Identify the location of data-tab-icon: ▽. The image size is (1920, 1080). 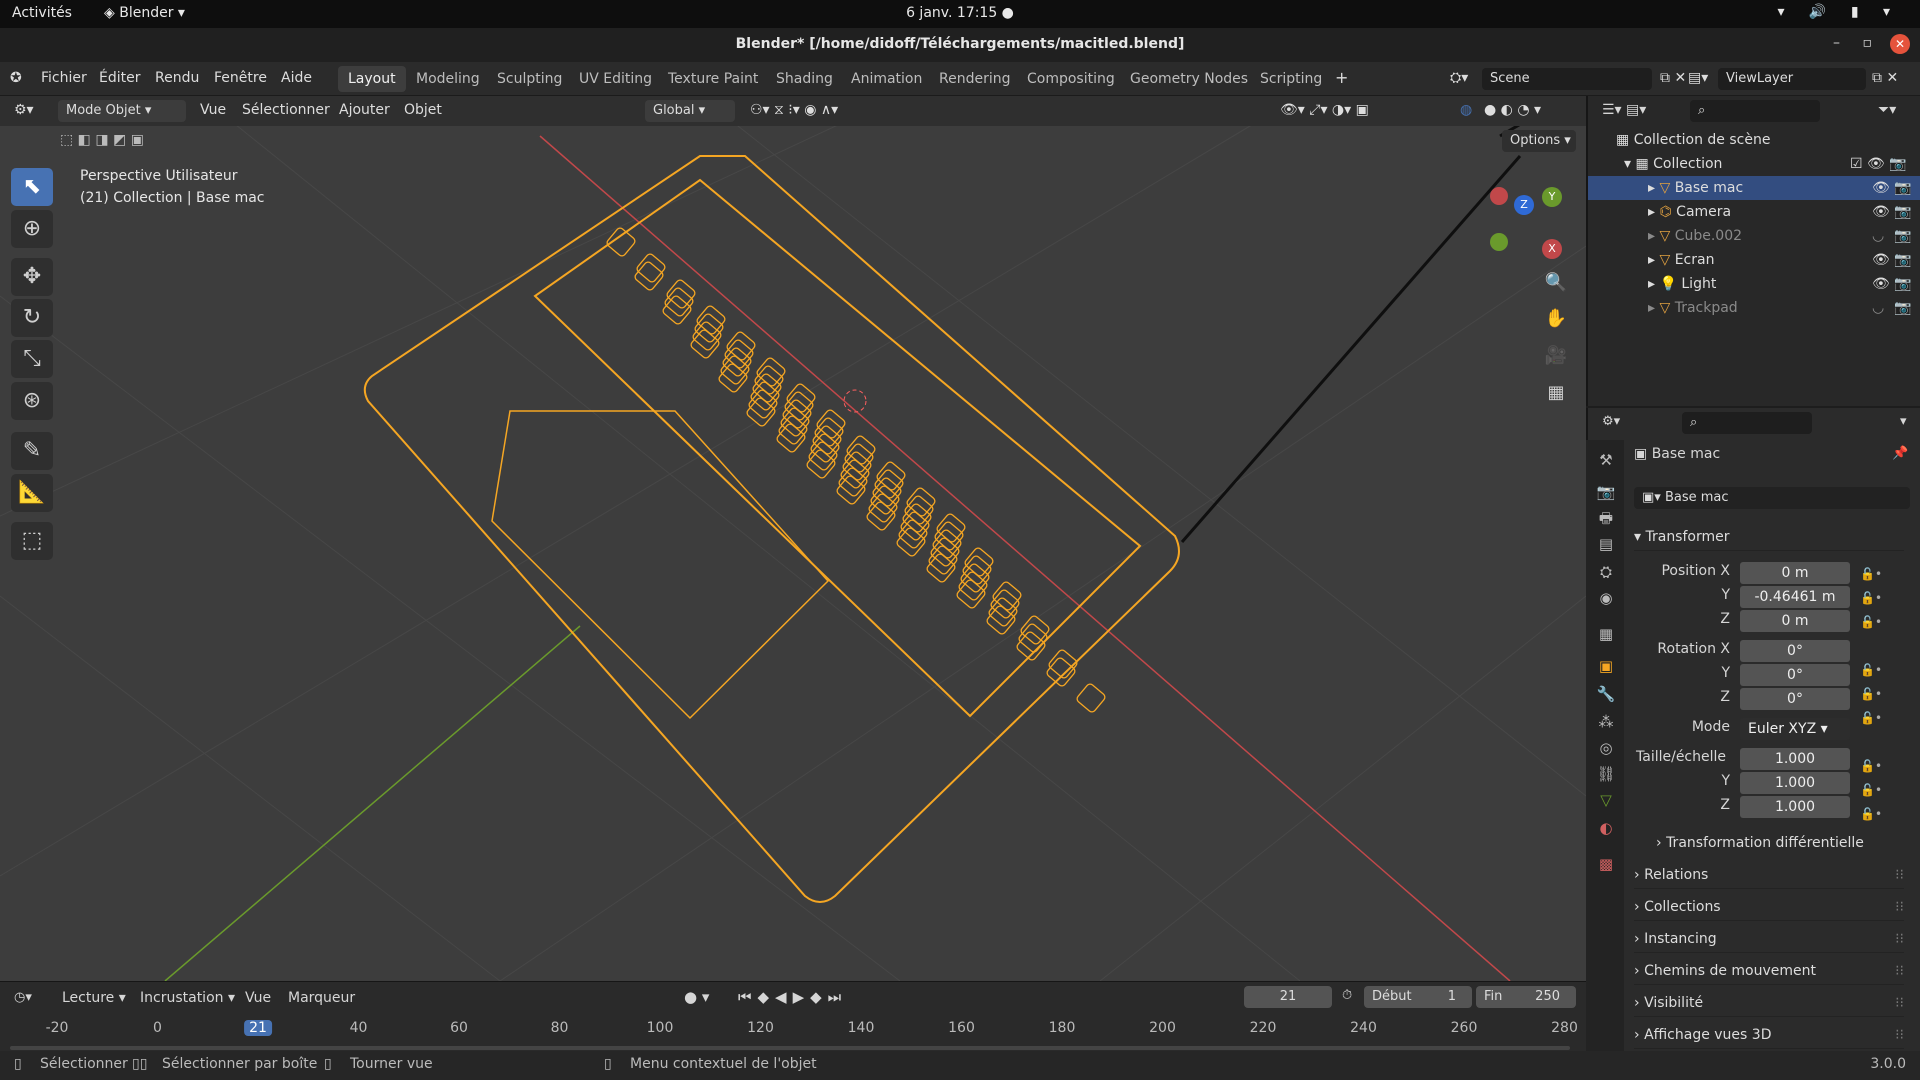
(1606, 800).